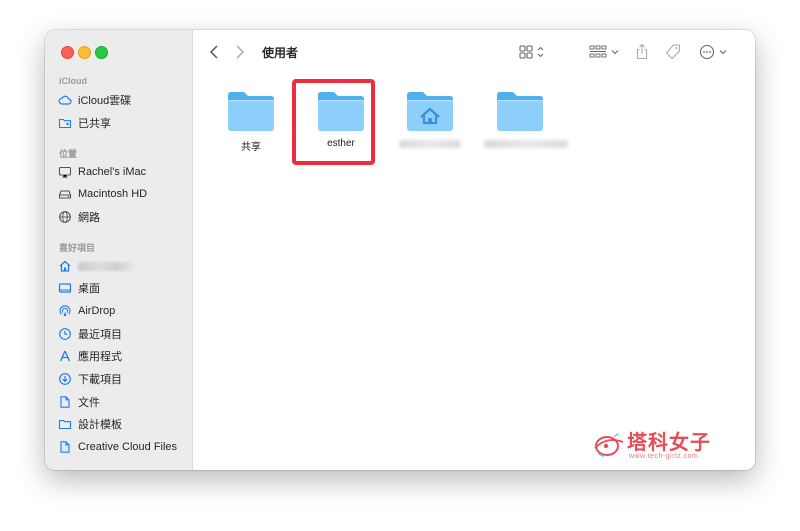 Image resolution: width=800 pixels, height=531 pixels. Describe the element at coordinates (65, 100) in the screenshot. I see `cloud-icon` at that location.